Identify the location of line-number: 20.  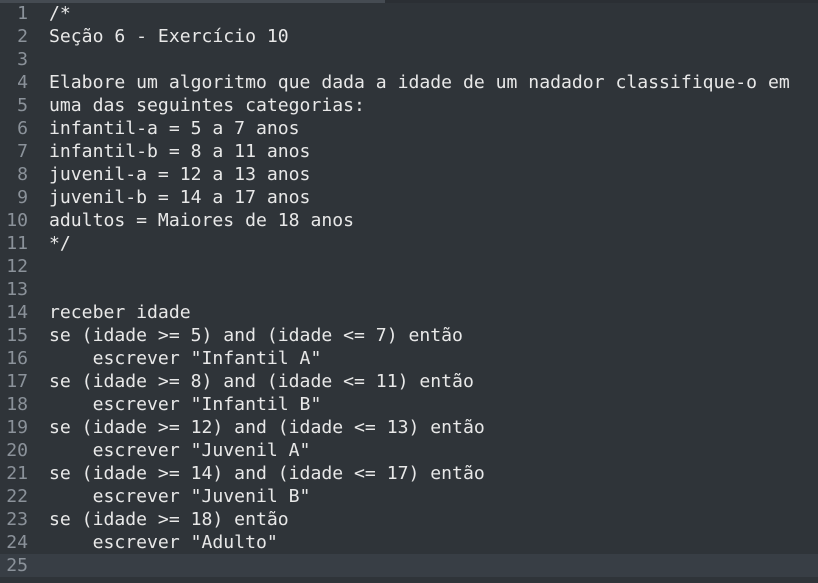
(17, 450).